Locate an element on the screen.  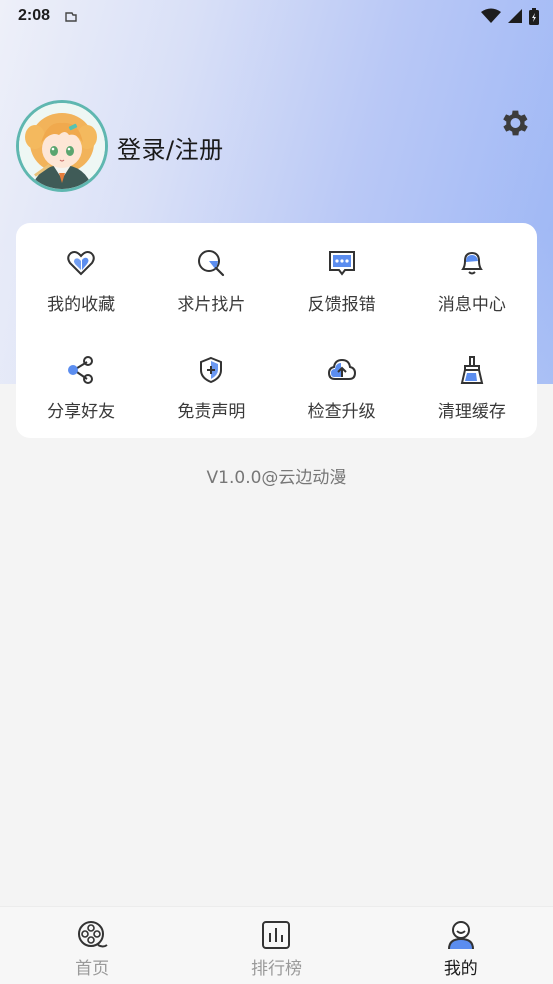
film-reel-icon is located at coordinates (93, 934).